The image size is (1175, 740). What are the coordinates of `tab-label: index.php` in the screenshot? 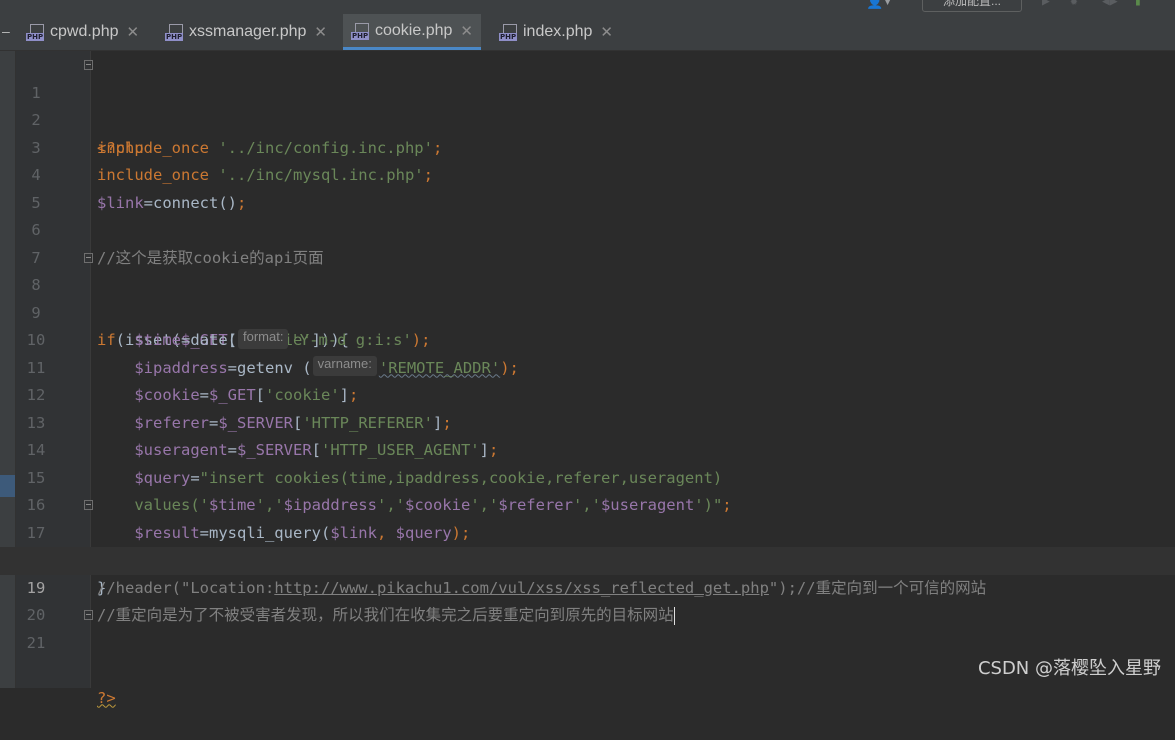 It's located at (558, 31).